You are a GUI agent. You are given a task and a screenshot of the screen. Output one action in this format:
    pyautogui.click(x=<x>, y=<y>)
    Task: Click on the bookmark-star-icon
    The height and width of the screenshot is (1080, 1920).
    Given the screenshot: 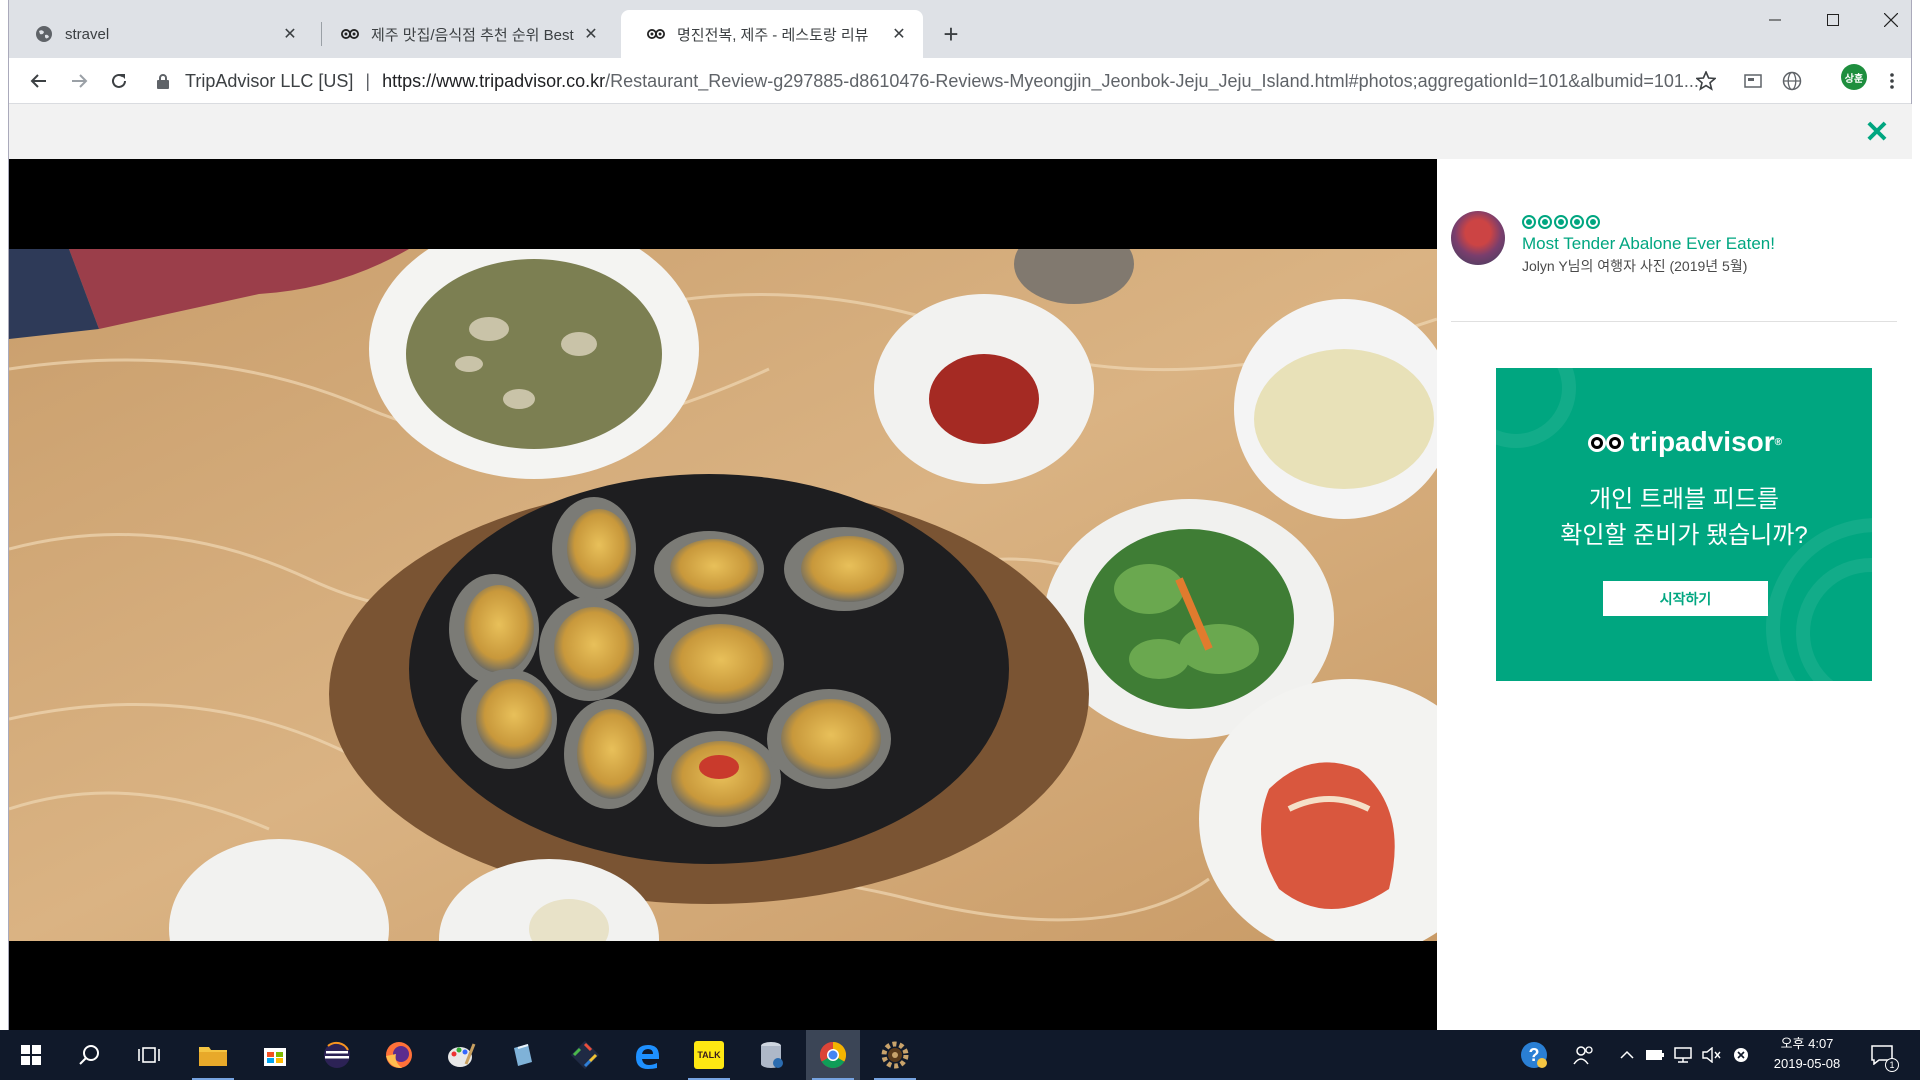 What is the action you would take?
    pyautogui.click(x=1706, y=81)
    